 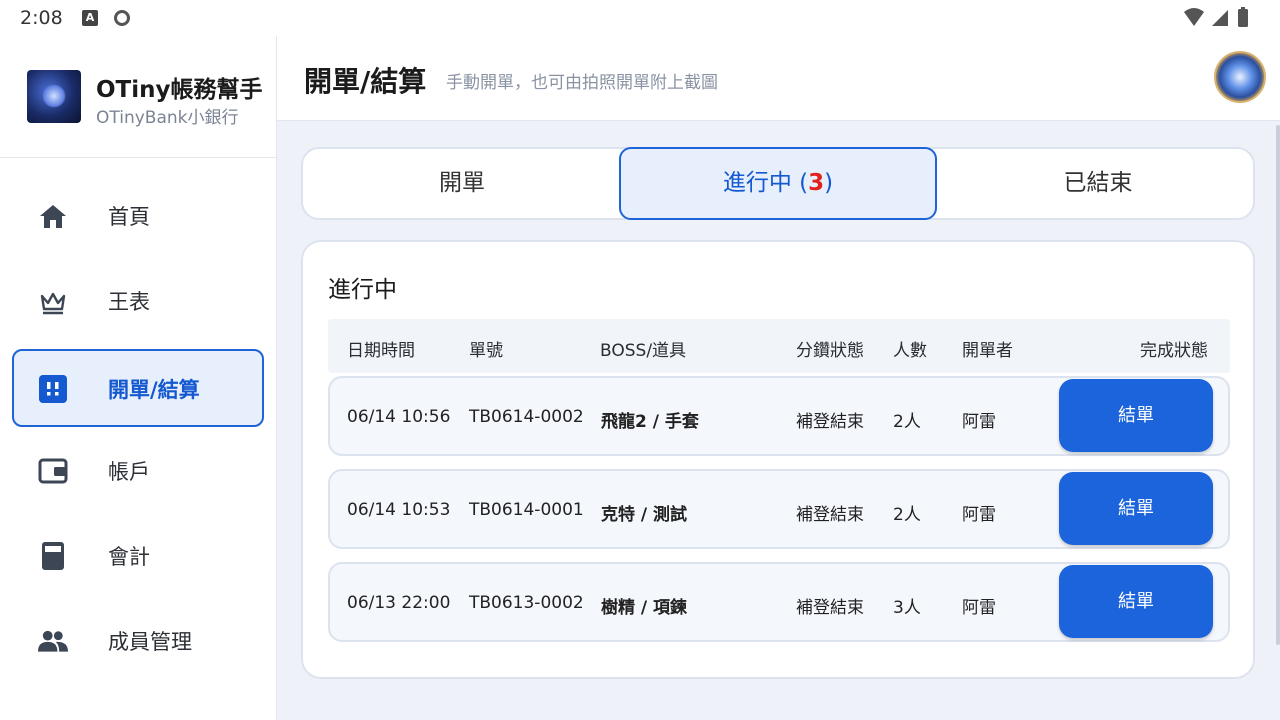 I want to click on column-header-completion: 完成狀態, so click(x=1174, y=351).